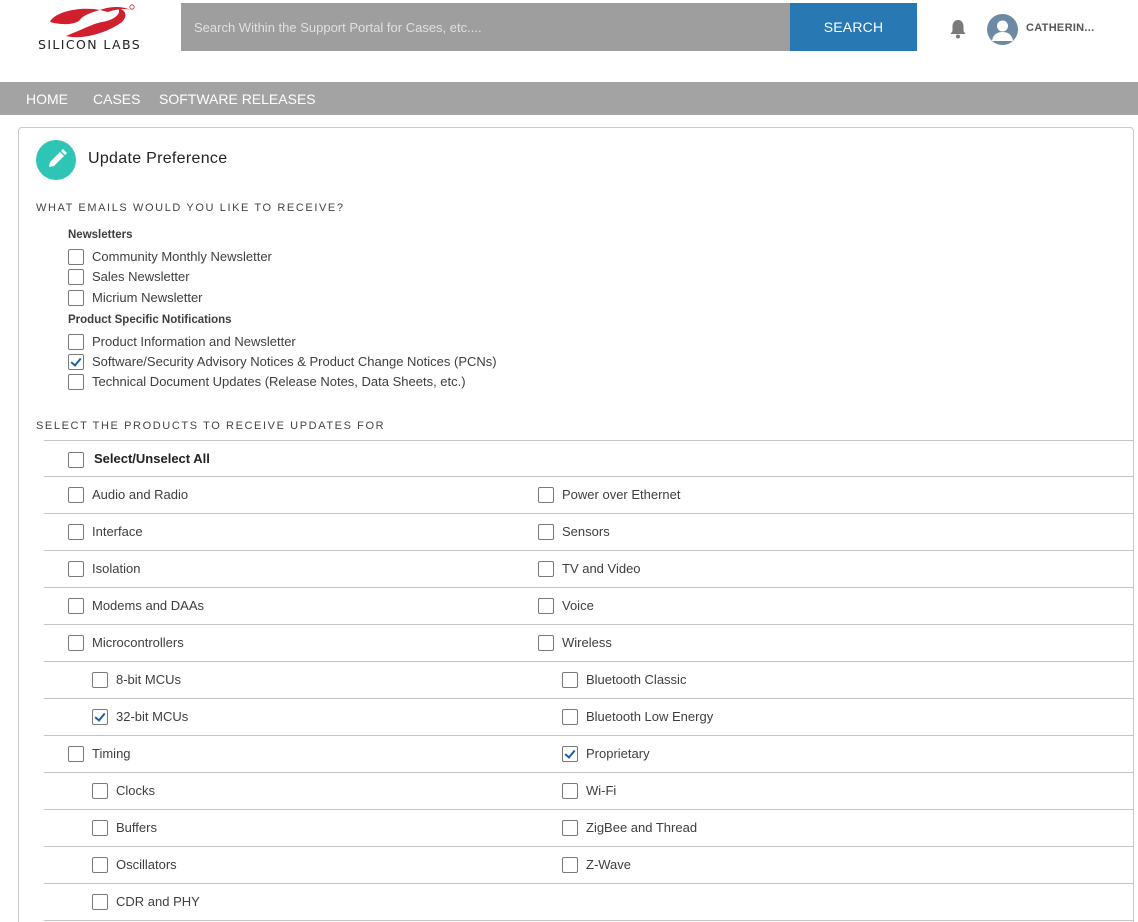  Describe the element at coordinates (608, 864) in the screenshot. I see `label-z-wave: Z-Wave` at that location.